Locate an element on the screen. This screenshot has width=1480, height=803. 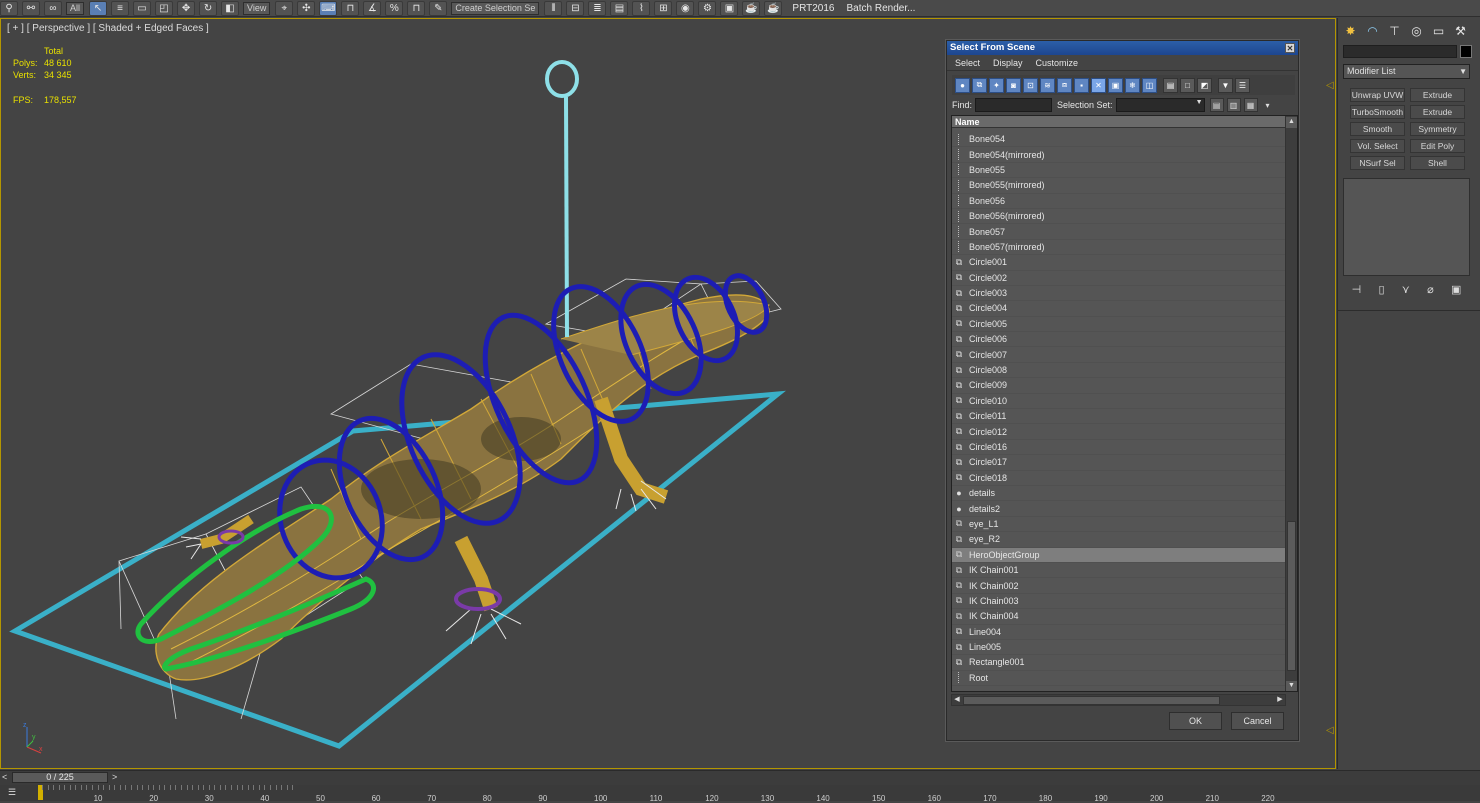
select-none-icon: □ is located at coordinates (1187, 85).